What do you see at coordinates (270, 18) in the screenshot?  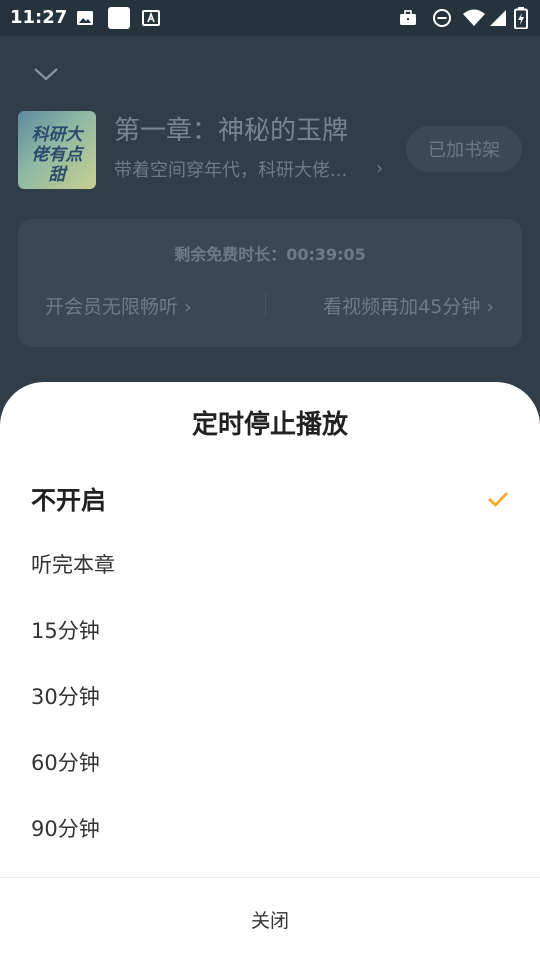 I see `status-bar: 11:27` at bounding box center [270, 18].